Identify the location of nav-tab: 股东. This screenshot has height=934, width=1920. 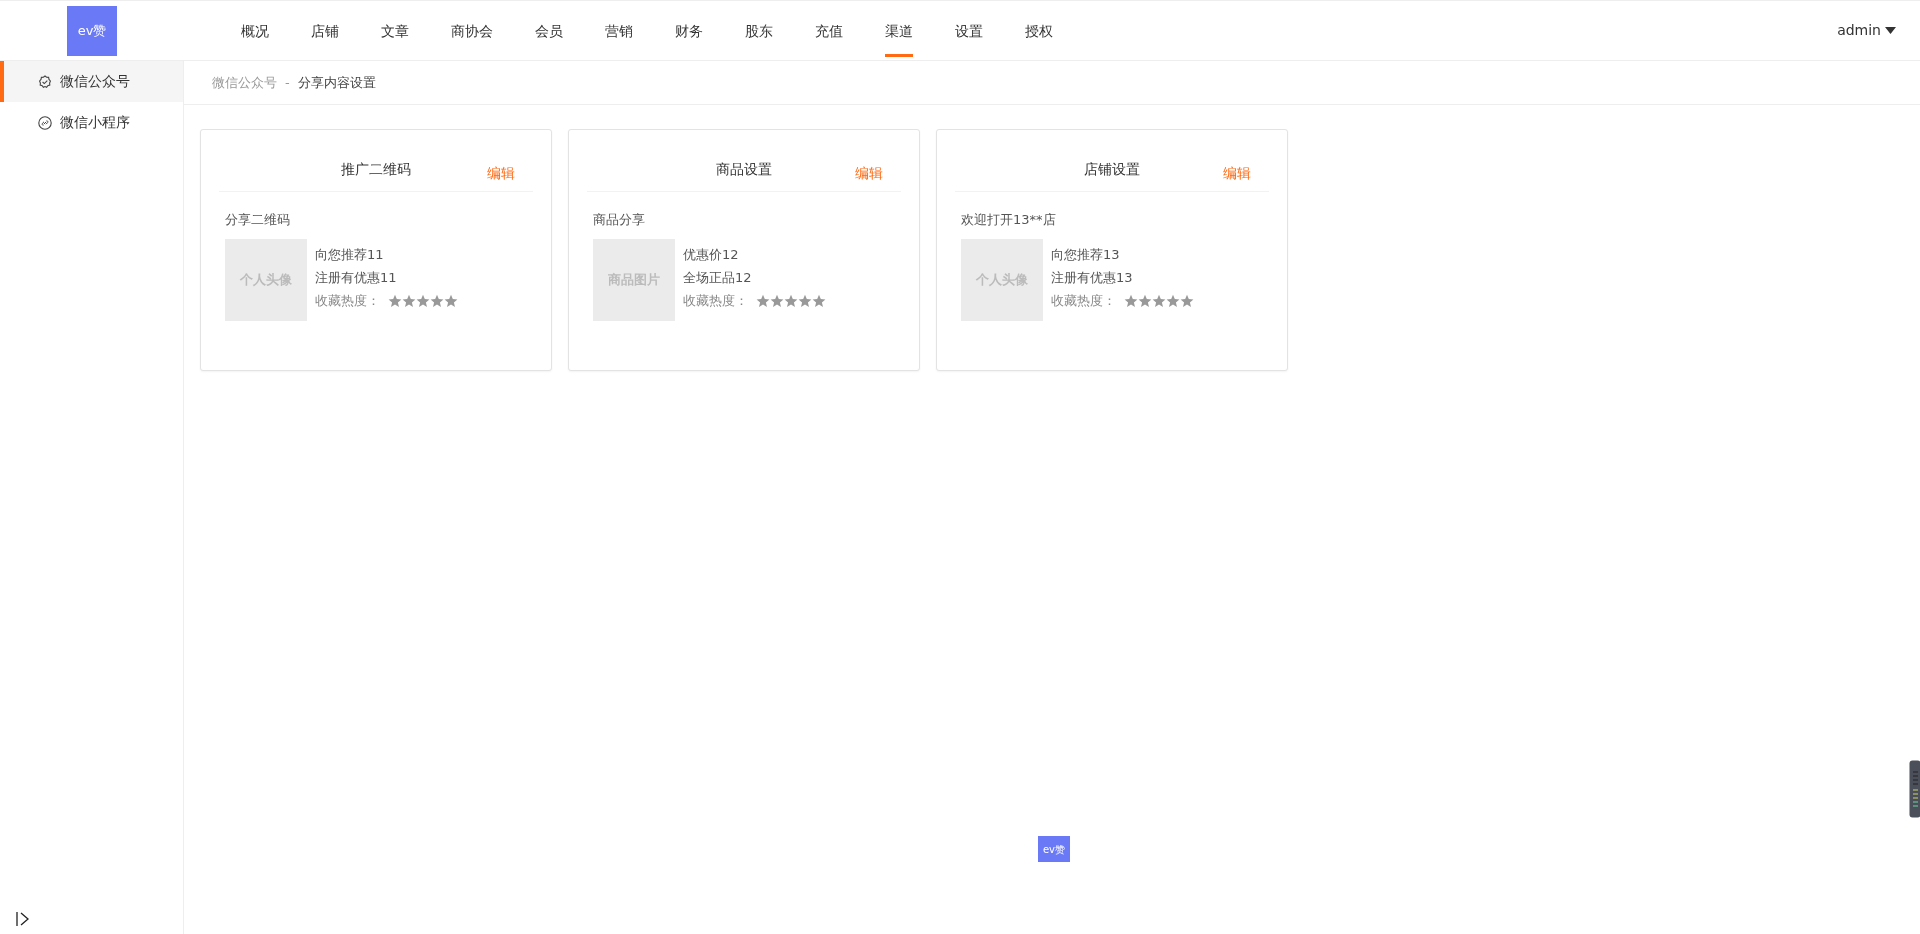
(759, 30).